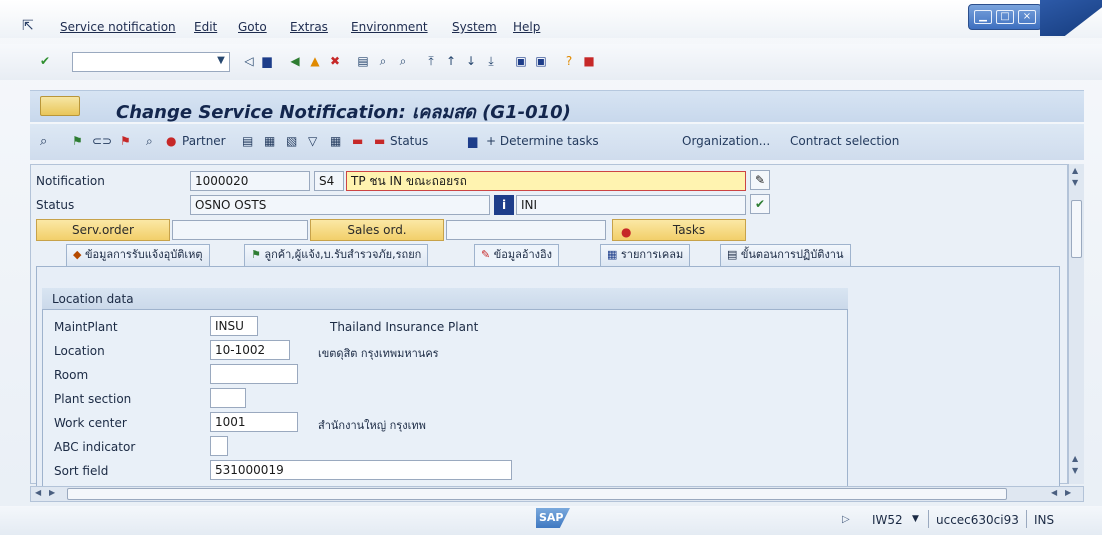 Image resolution: width=1102 pixels, height=535 pixels. Describe the element at coordinates (1068, 492) in the screenshot. I see `scroll-right-right-icon: ▶` at that location.